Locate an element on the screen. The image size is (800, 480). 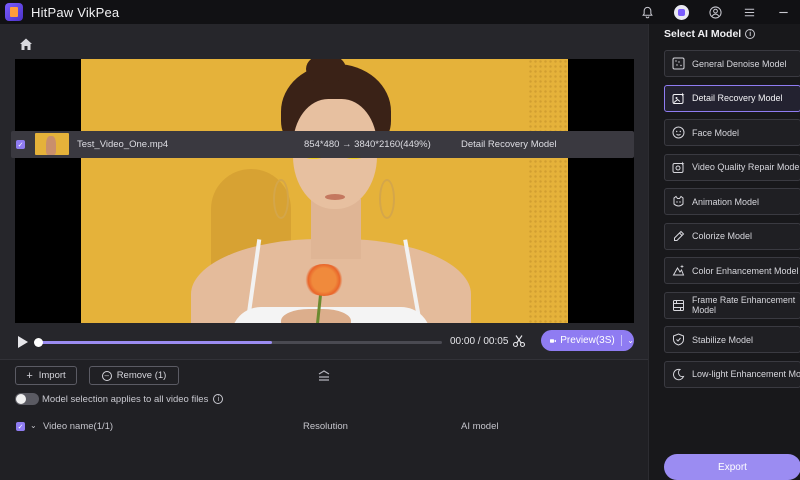
model-general-denoise: General Denoise Model is located at coordinates (732, 63).